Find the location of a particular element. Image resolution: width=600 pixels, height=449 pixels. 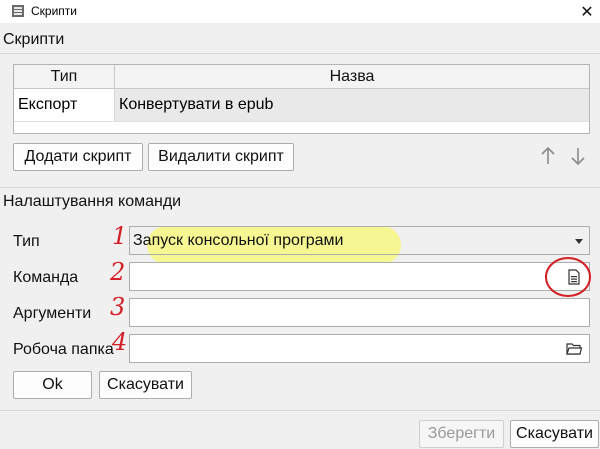

scripts-section-label: Скрипти is located at coordinates (34, 39).